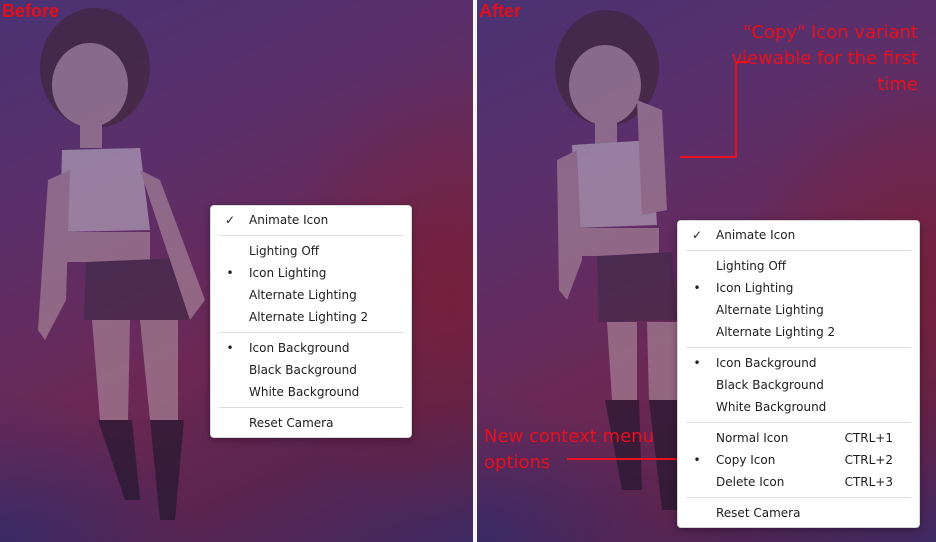 This screenshot has height=542, width=936. Describe the element at coordinates (746, 460) in the screenshot. I see `menu-item-label: Copy Icon` at that location.